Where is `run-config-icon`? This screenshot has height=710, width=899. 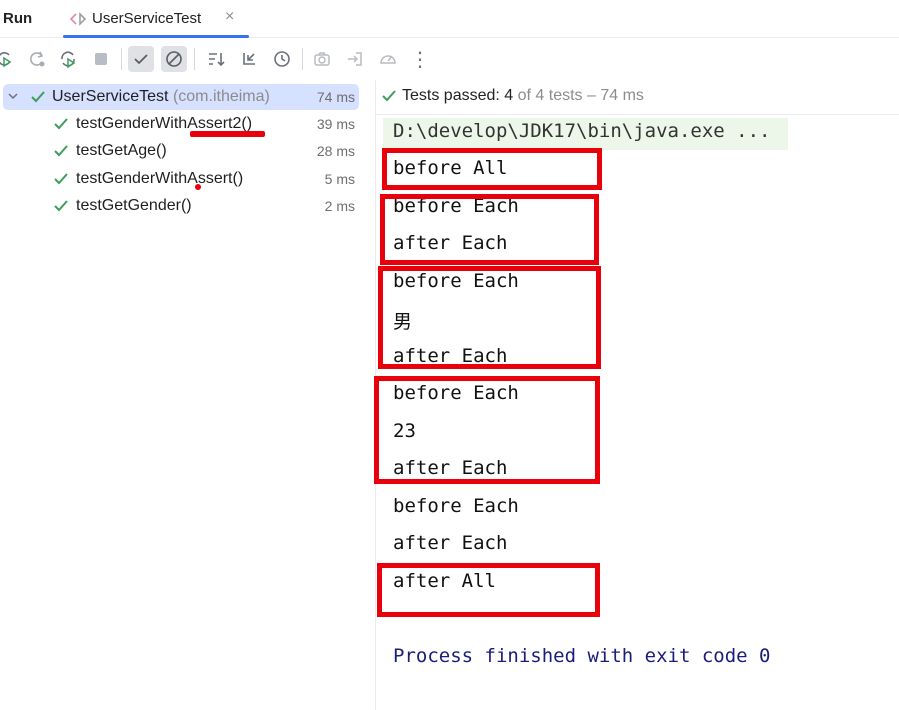
run-config-icon is located at coordinates (79, 19).